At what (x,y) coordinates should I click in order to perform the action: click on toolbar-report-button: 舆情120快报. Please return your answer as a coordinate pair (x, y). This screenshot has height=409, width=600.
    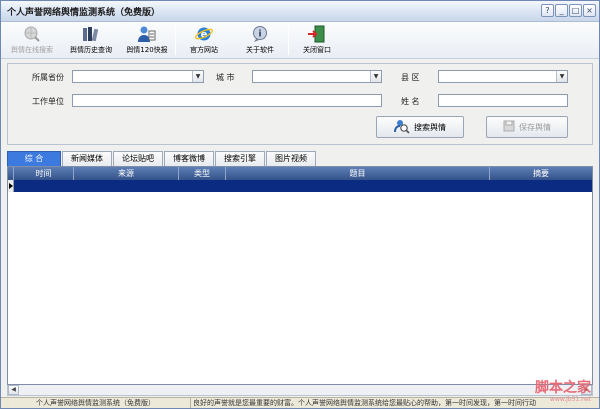
    Looking at the image, I should click on (147, 40).